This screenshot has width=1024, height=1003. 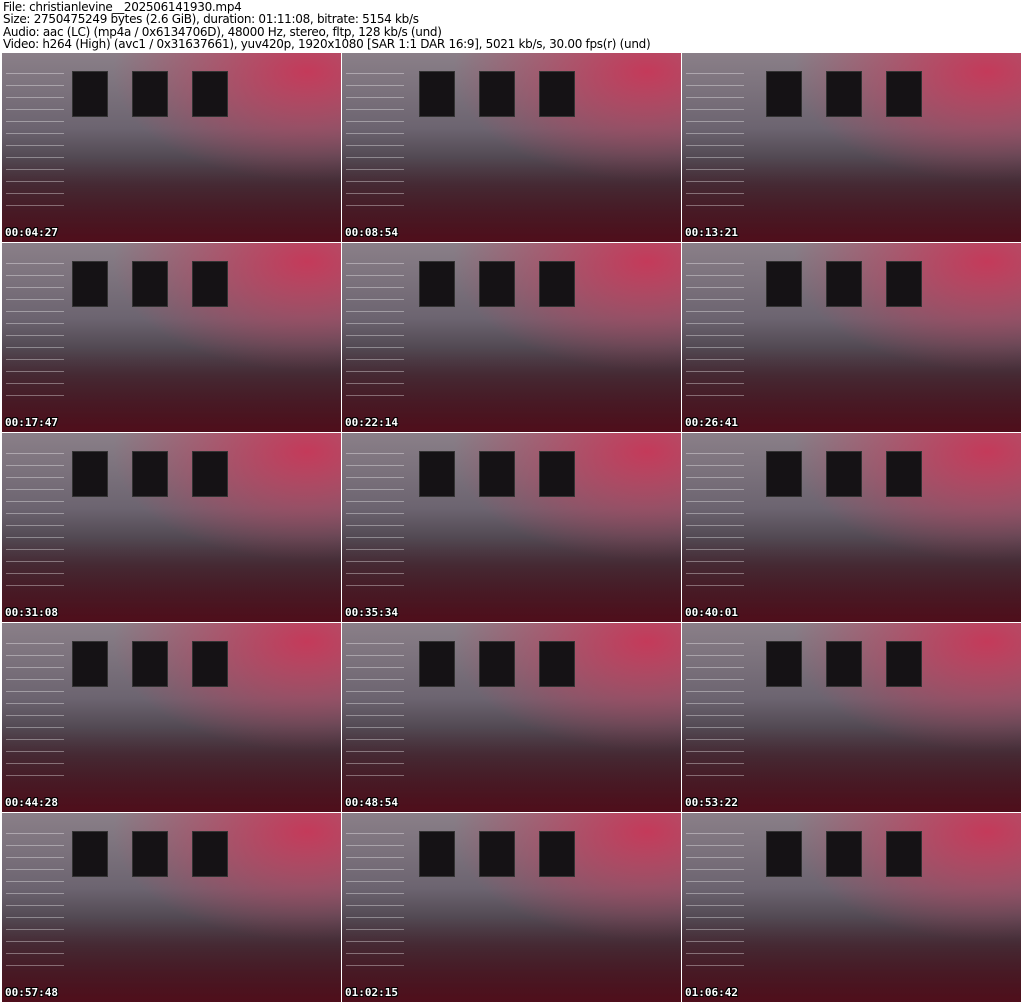 What do you see at coordinates (711, 422) in the screenshot?
I see `frame-timestamp: 00:26:41` at bounding box center [711, 422].